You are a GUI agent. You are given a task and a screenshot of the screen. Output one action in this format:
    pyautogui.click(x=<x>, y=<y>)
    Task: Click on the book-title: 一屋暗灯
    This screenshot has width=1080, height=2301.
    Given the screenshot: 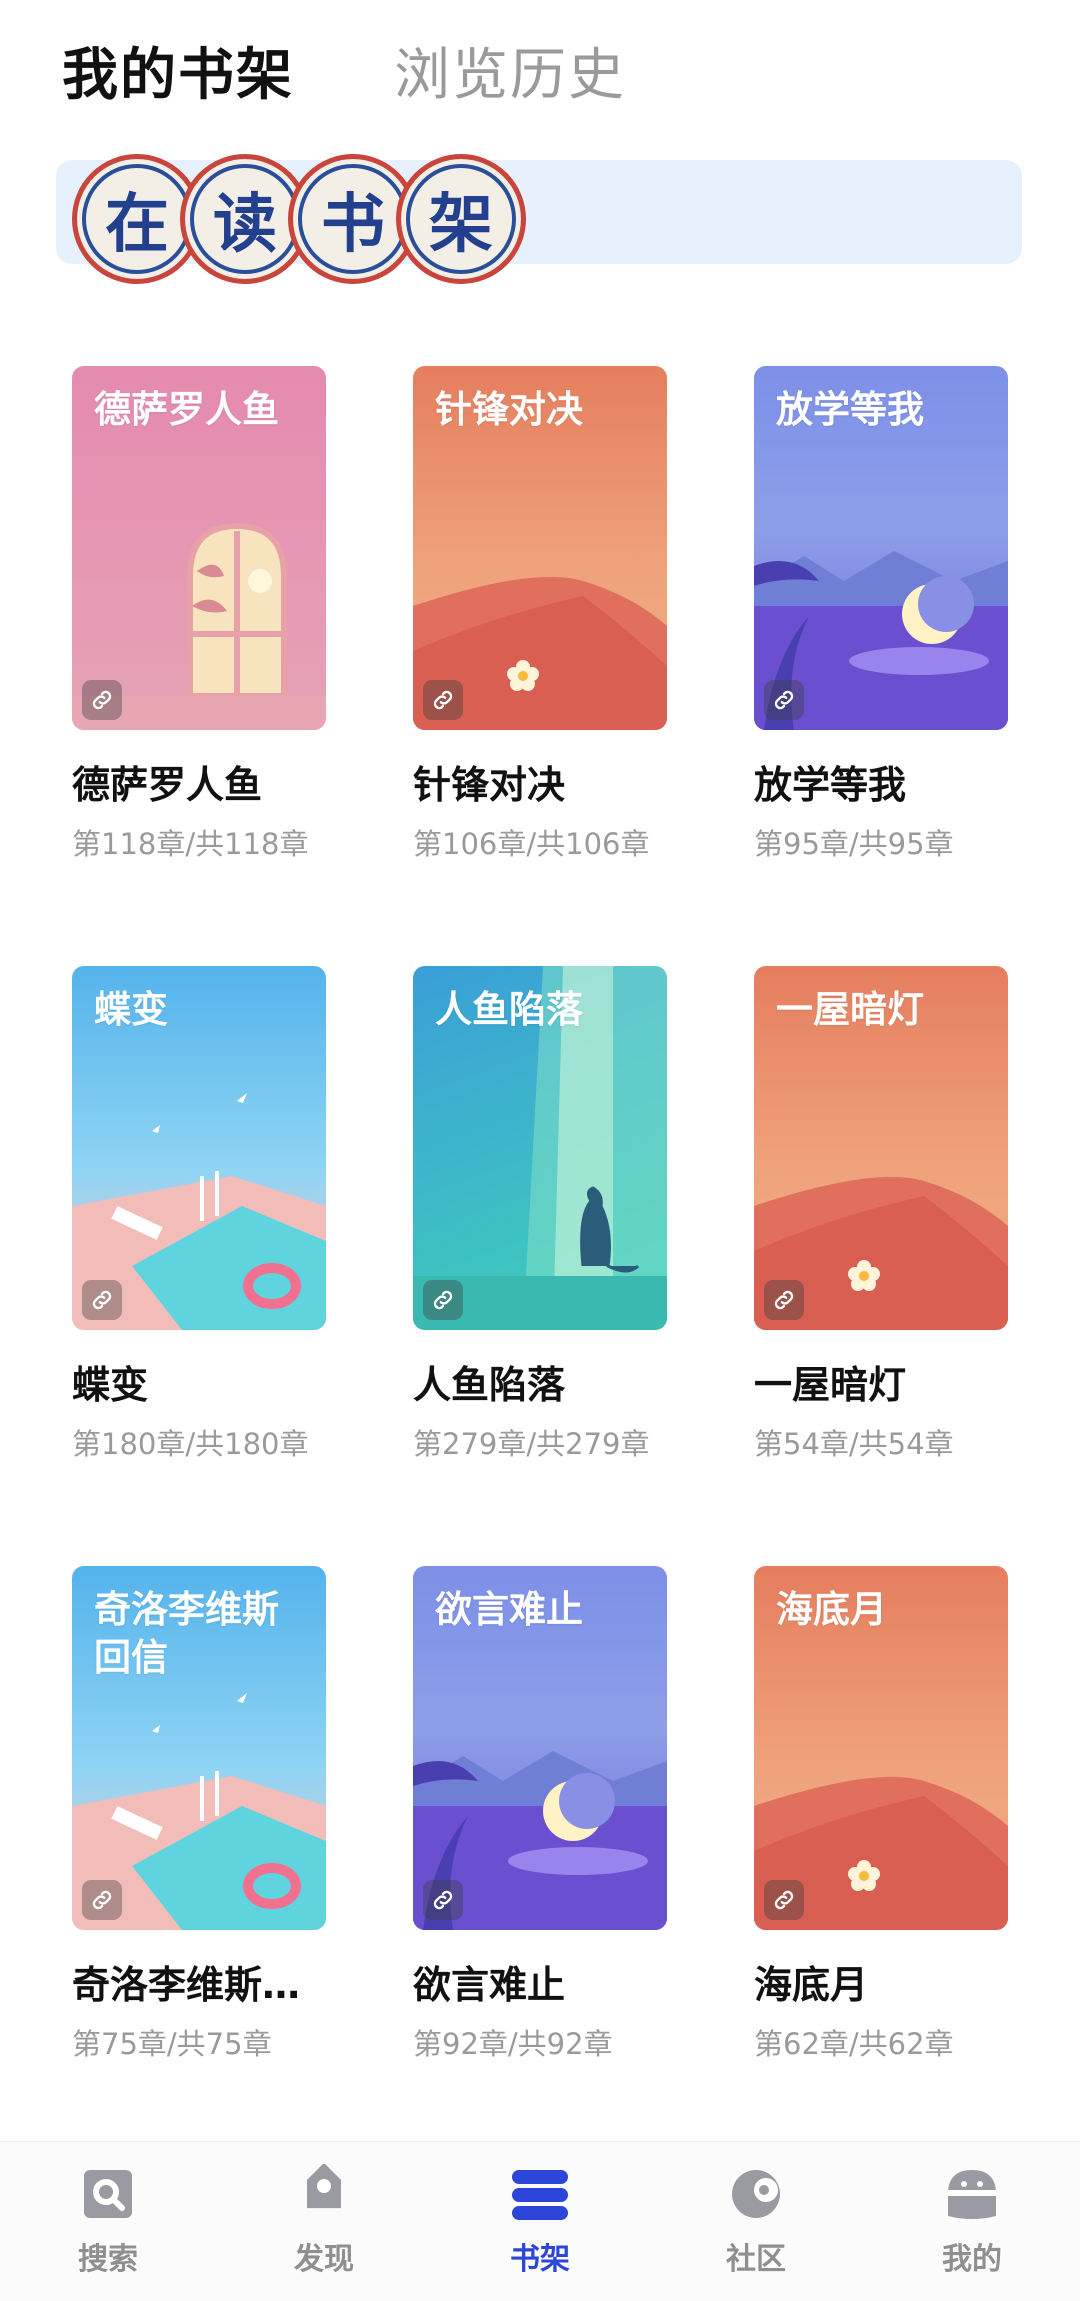 What is the action you would take?
    pyautogui.click(x=830, y=1385)
    